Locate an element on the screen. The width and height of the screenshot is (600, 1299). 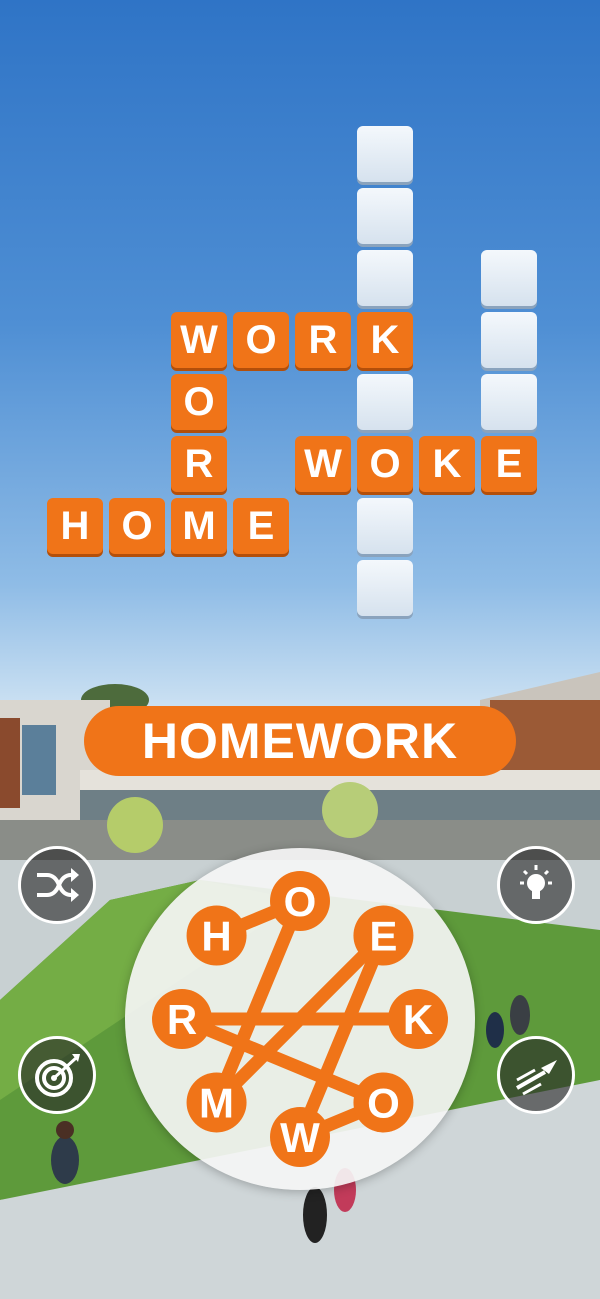
wheel-letter-k: K is located at coordinates (418, 1019).